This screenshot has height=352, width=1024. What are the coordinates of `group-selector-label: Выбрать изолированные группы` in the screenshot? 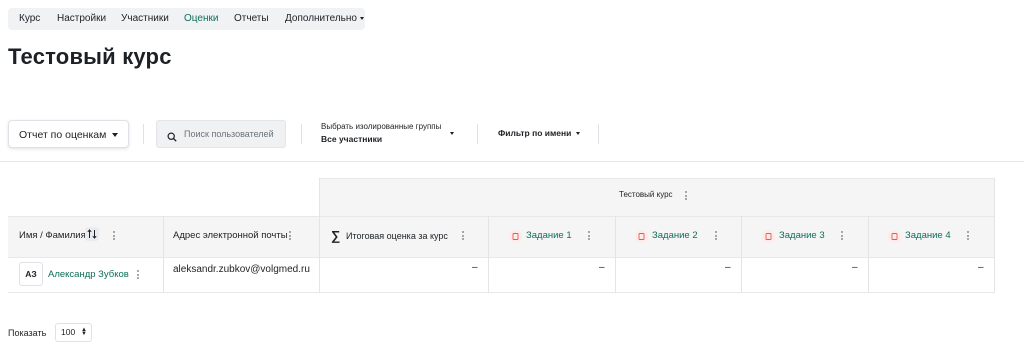 It's located at (381, 126).